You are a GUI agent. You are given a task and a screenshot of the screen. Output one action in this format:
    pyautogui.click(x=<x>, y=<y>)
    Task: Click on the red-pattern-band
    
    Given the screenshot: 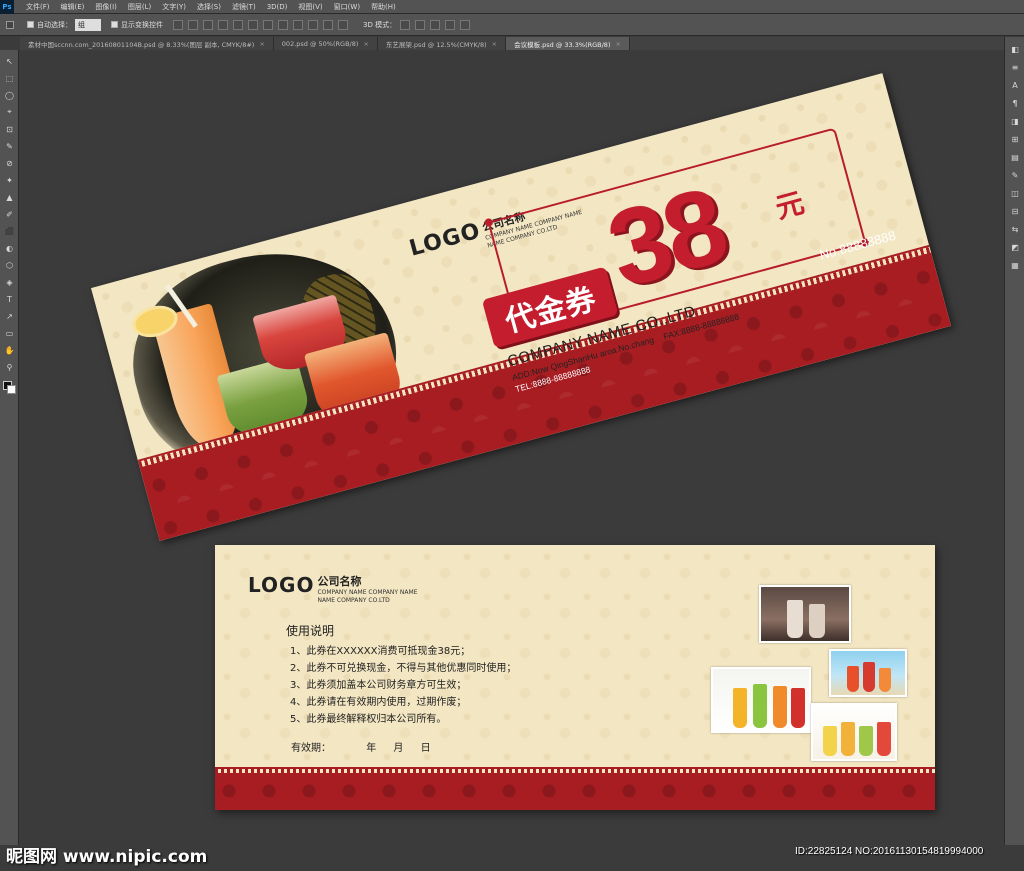 What is the action you would take?
    pyautogui.click(x=575, y=791)
    